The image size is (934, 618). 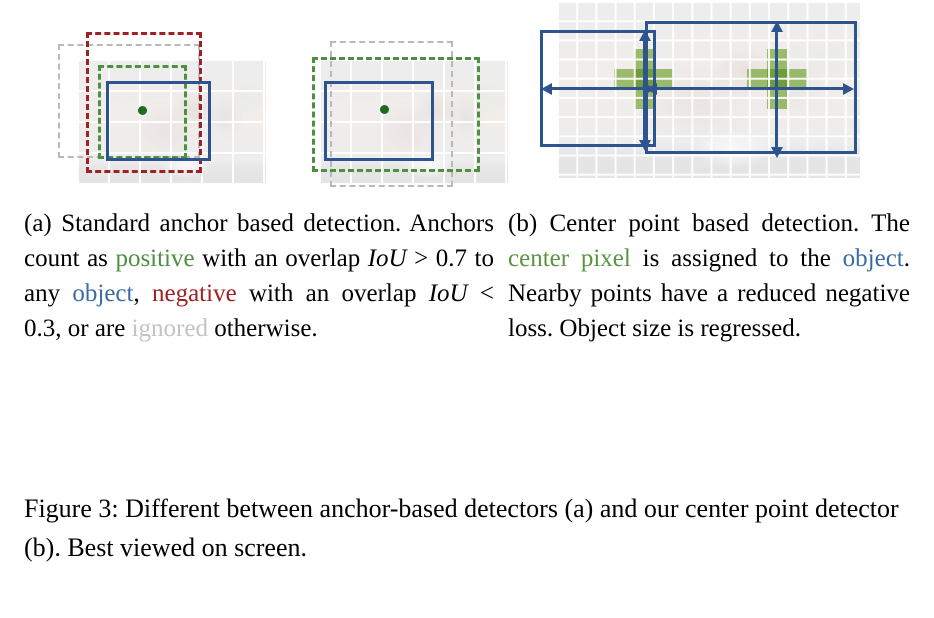 What do you see at coordinates (387, 258) in the screenshot?
I see `subcaption-a-math-iou-1: IoU` at bounding box center [387, 258].